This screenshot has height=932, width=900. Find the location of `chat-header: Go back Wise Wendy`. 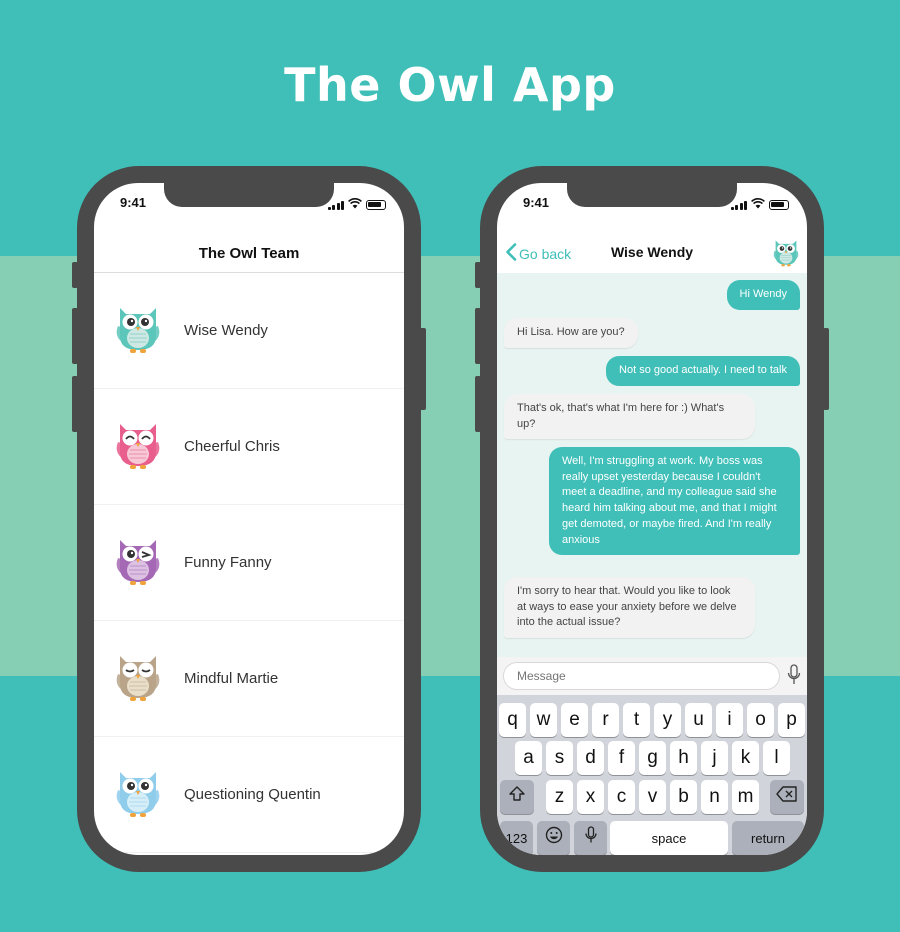

chat-header: Go back Wise Wendy is located at coordinates (652, 254).